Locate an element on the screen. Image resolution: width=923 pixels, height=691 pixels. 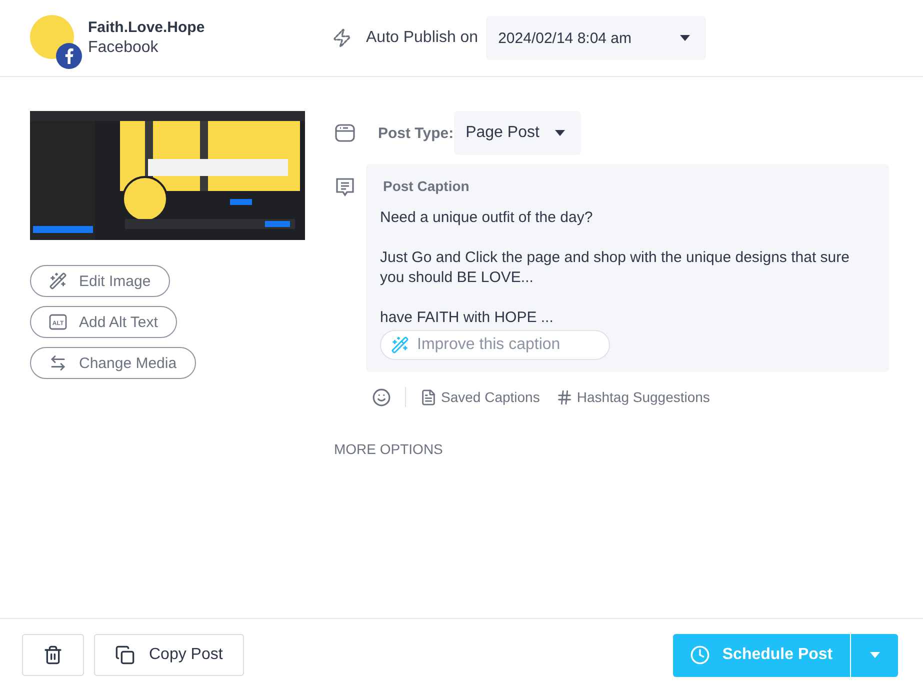
document-icon is located at coordinates (428, 397).